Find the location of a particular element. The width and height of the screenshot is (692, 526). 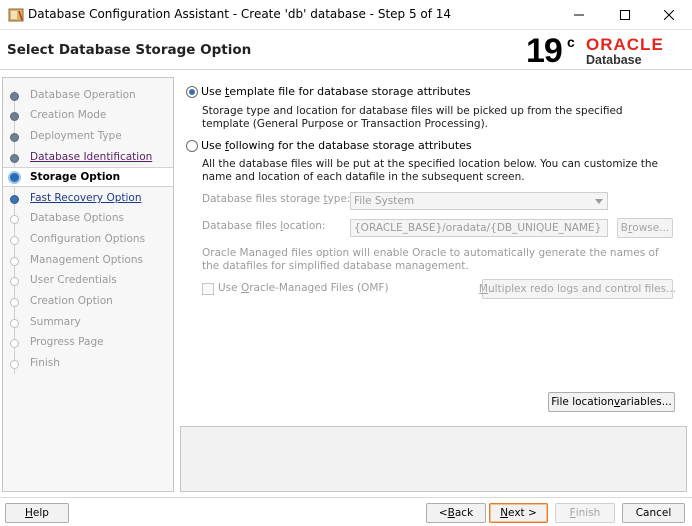

logo-version-sup: c is located at coordinates (571, 42).